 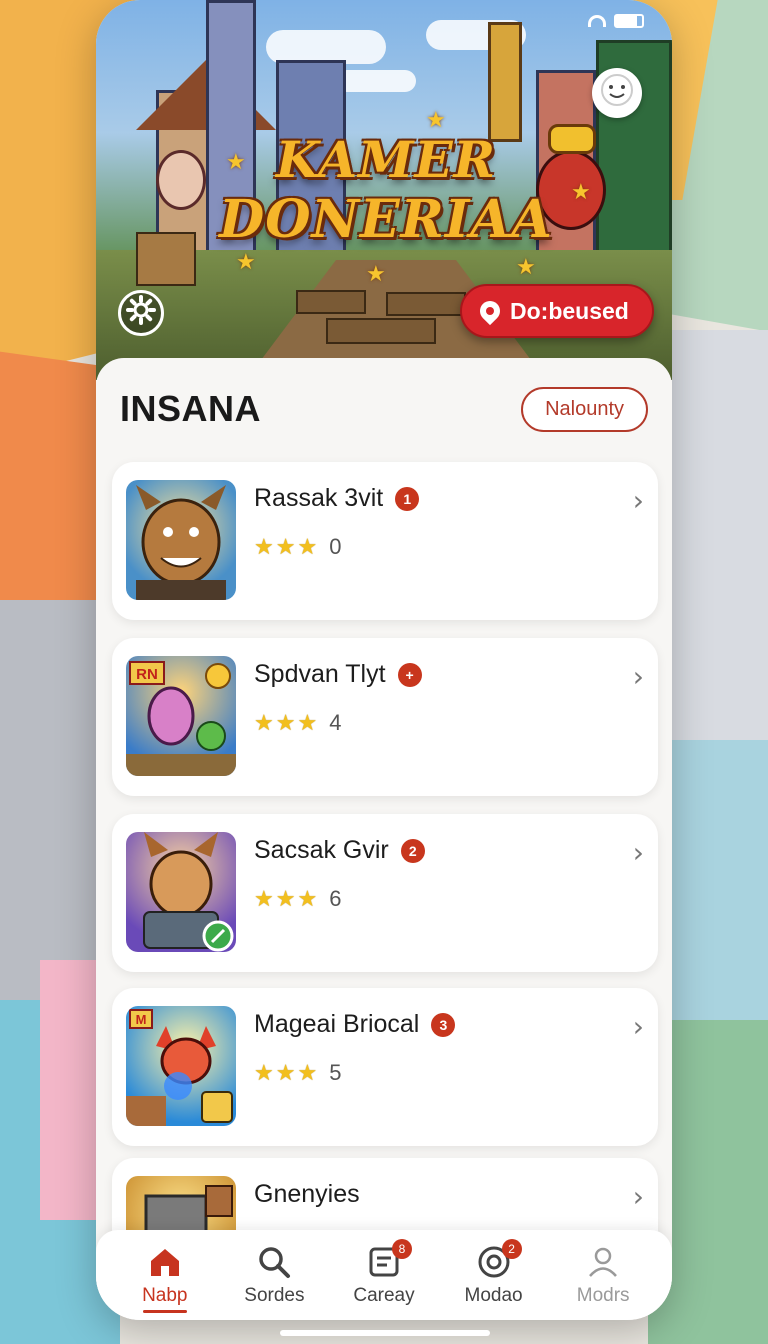 I want to click on notification-badge: 1, so click(x=407, y=498).